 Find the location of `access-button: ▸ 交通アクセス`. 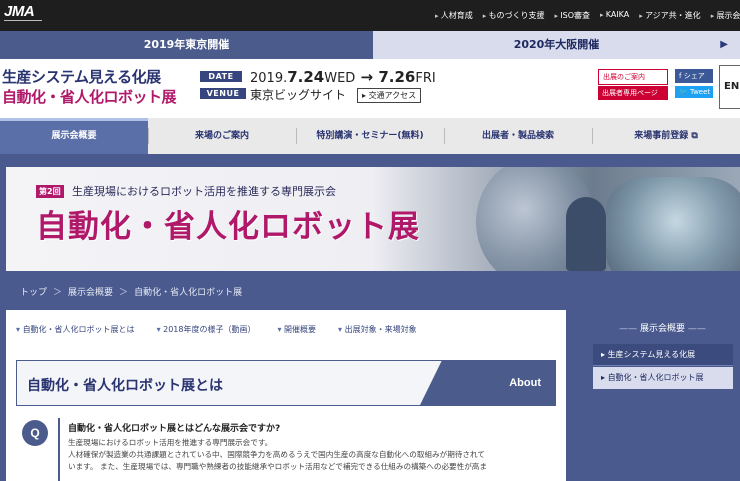

access-button: ▸ 交通アクセス is located at coordinates (389, 95).